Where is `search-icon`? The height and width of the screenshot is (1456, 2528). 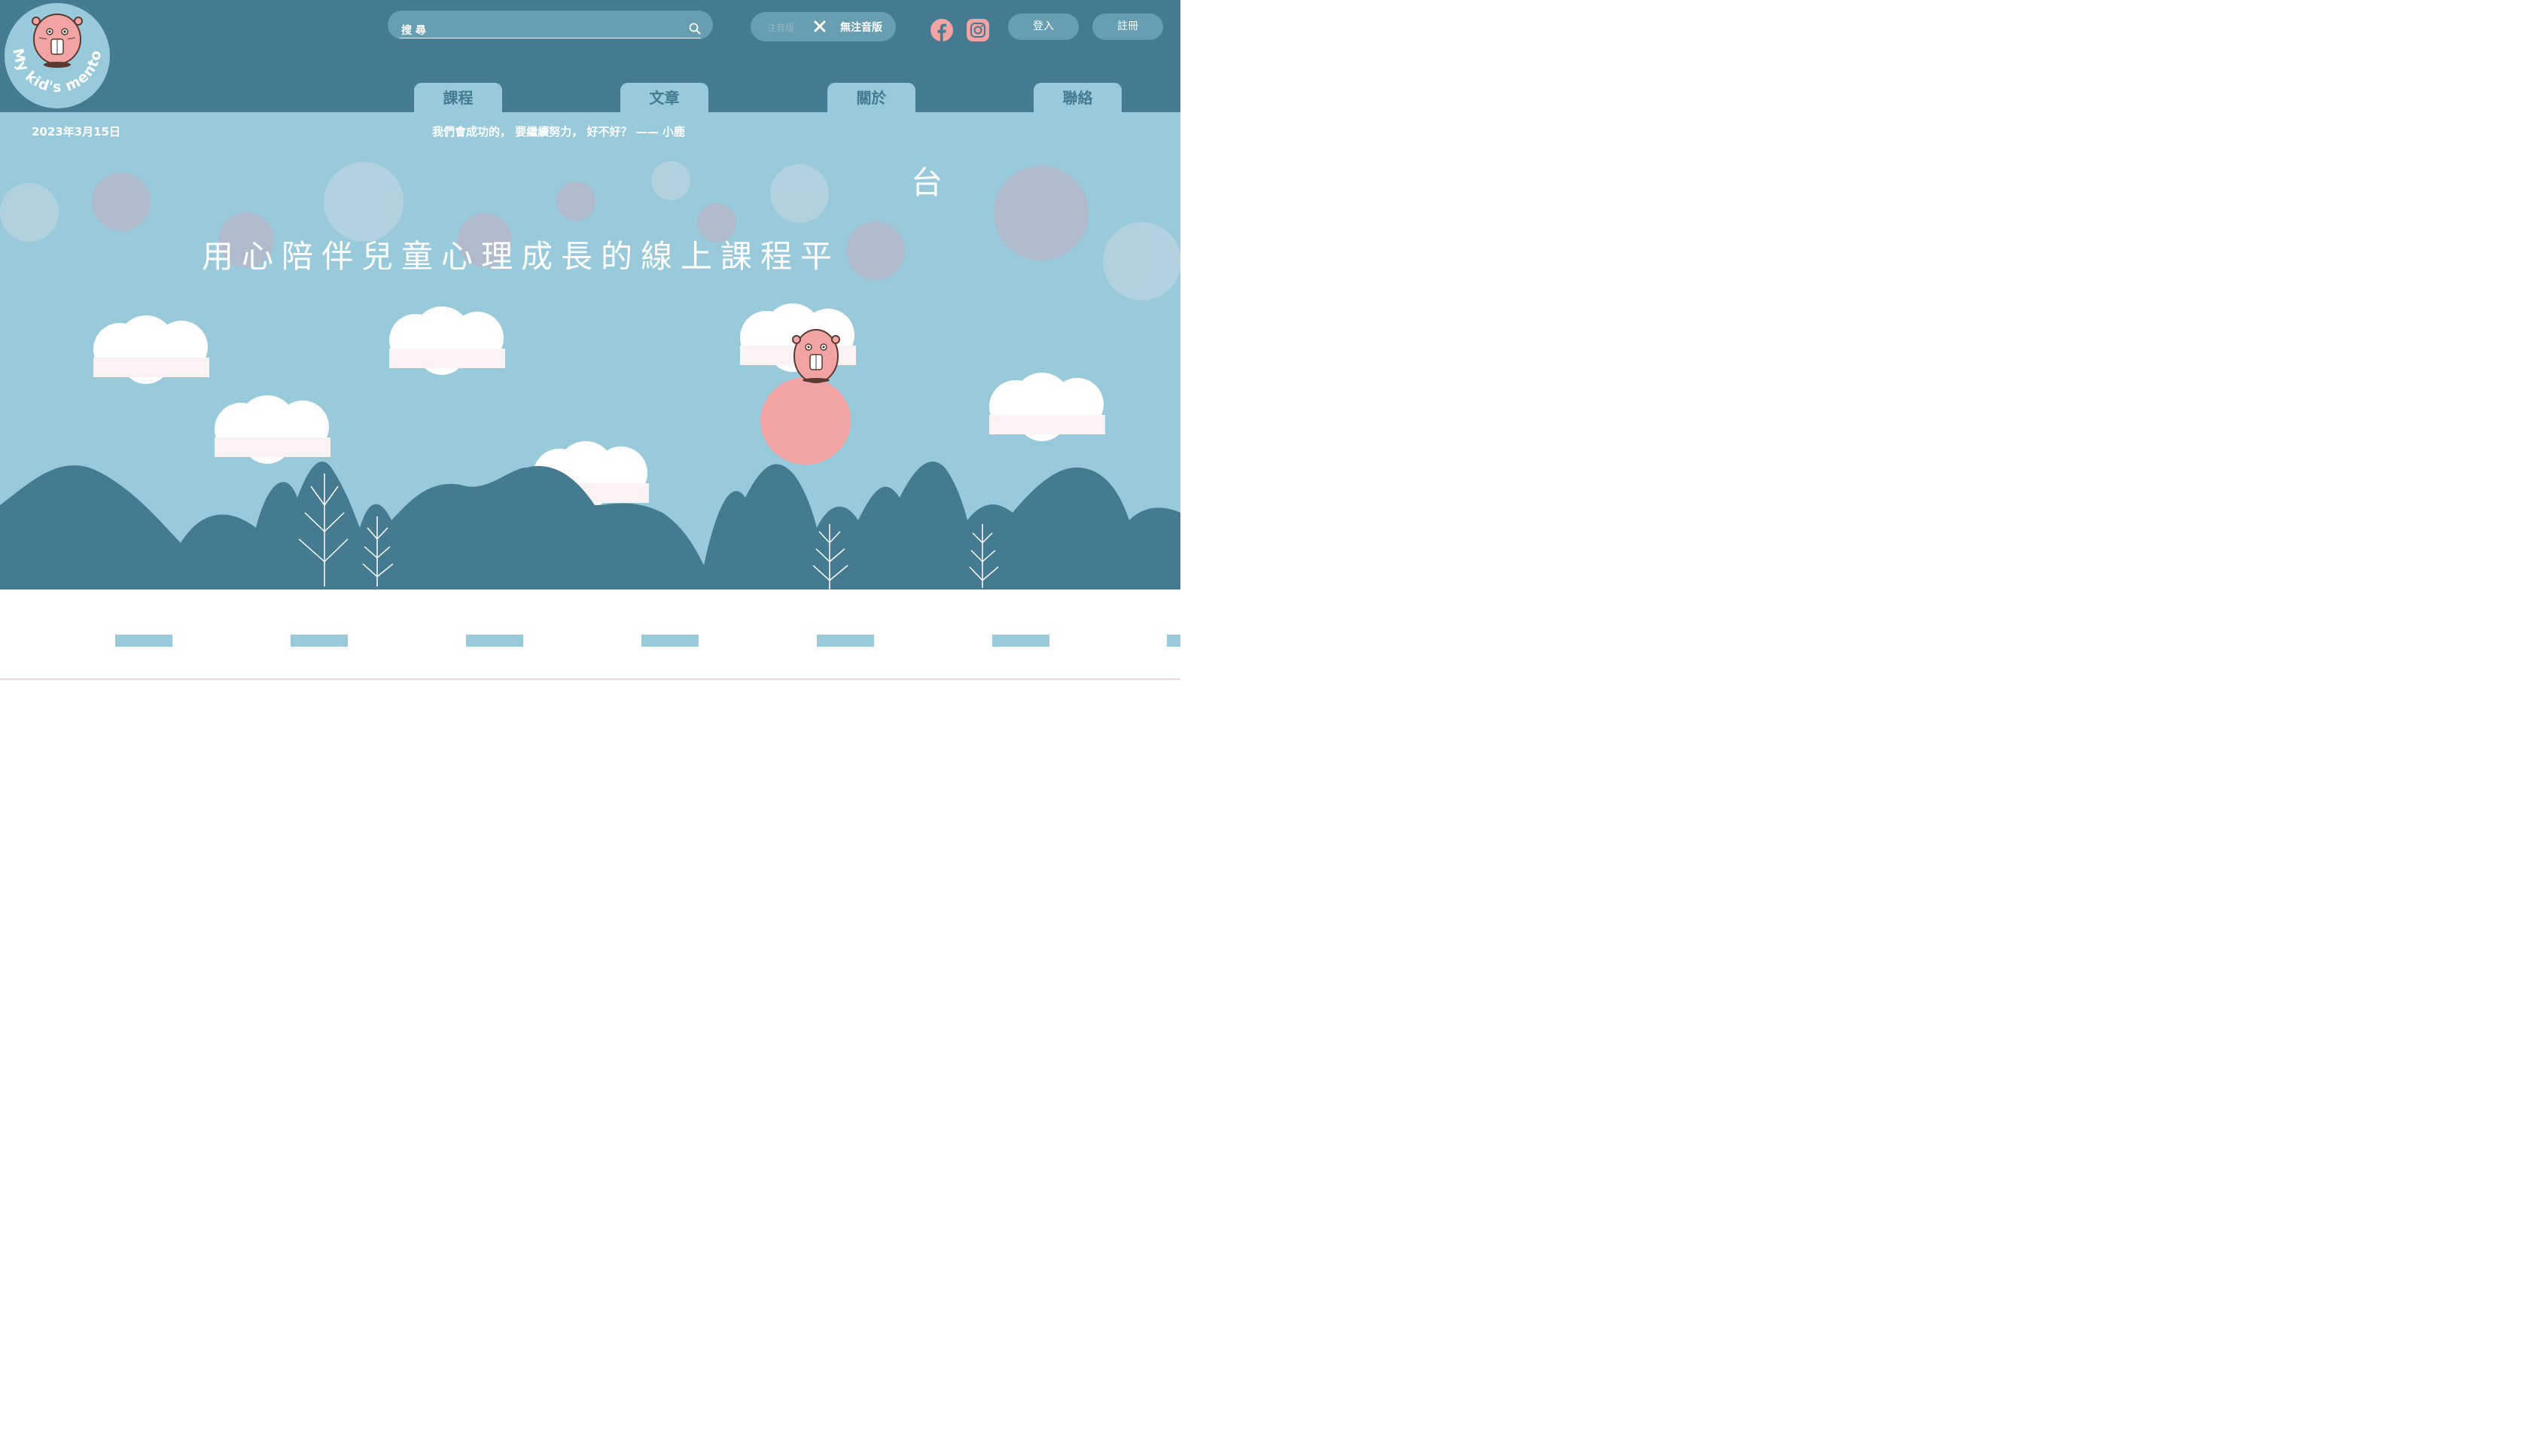
search-icon is located at coordinates (695, 29).